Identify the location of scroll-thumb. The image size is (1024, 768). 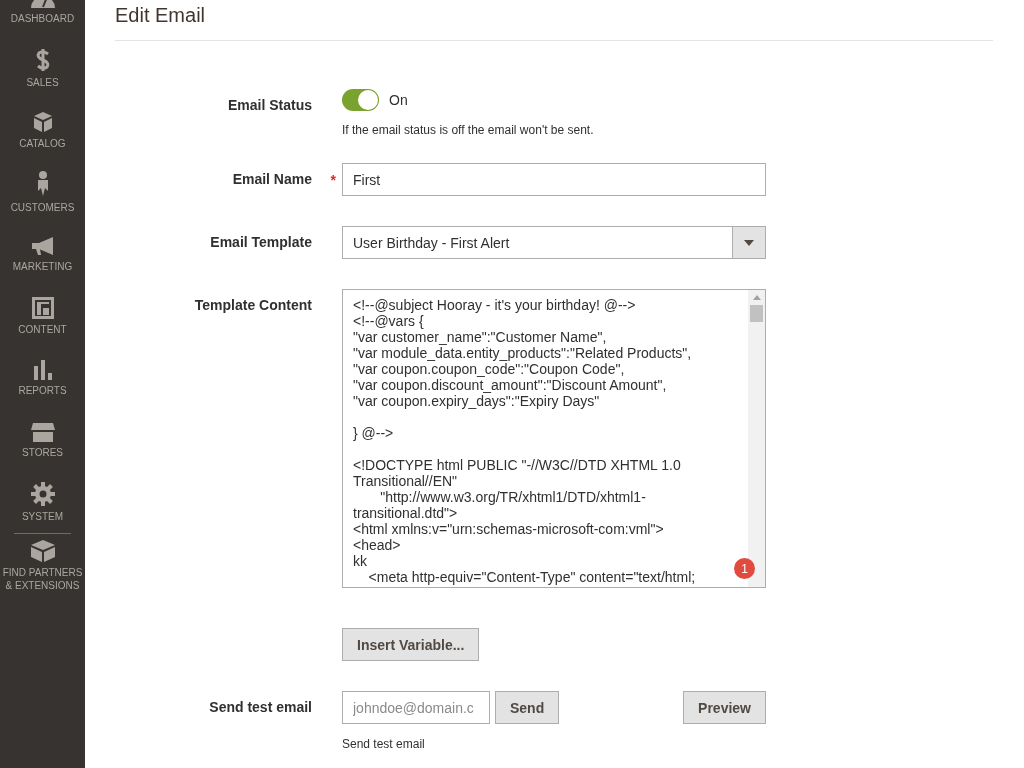
(756, 313).